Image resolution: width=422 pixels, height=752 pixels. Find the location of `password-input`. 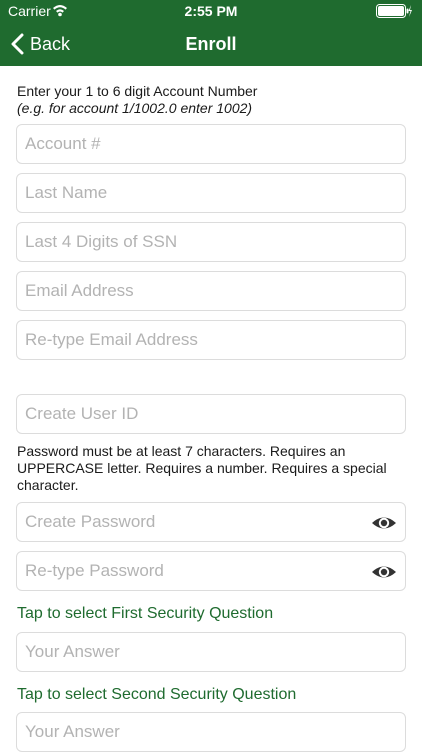

password-input is located at coordinates (211, 522).